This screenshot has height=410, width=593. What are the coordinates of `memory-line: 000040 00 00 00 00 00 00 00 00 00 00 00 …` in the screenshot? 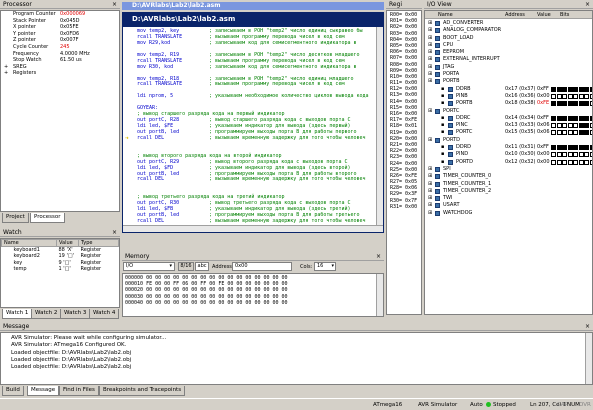 It's located at (205, 303).